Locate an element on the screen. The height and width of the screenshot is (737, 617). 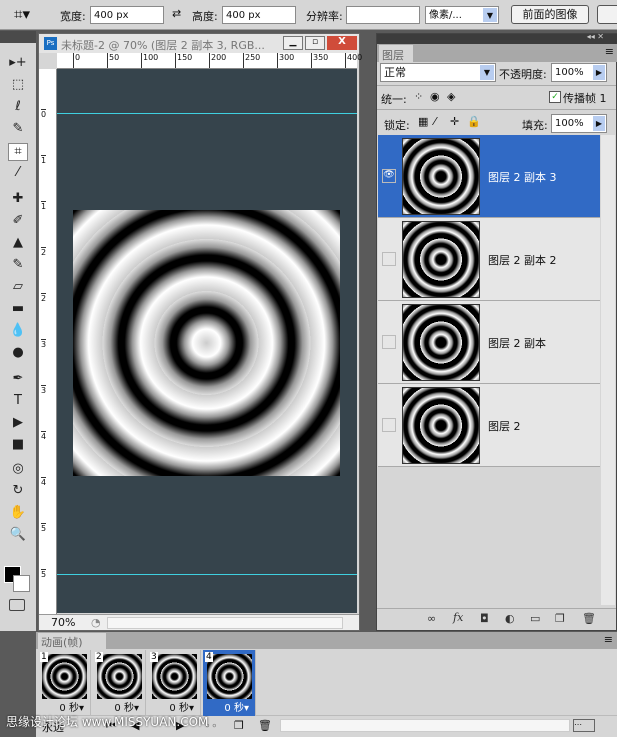
fx-icon: fx is located at coordinates (458, 617).